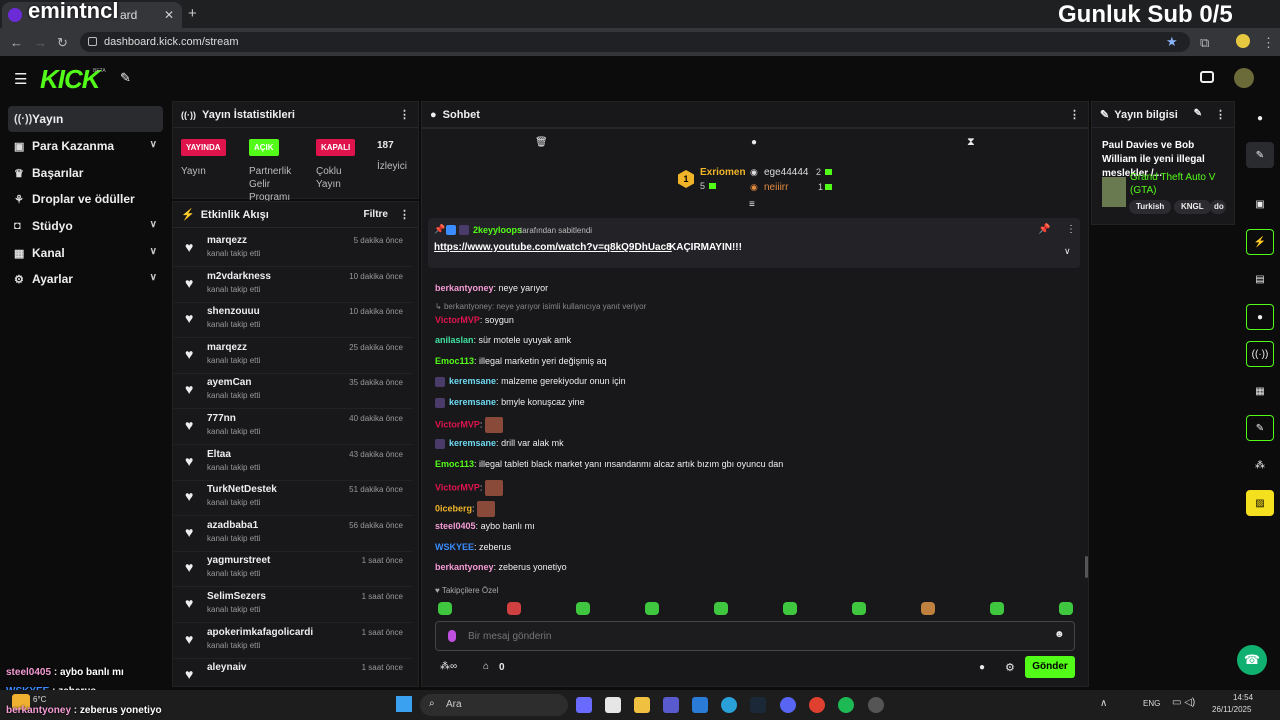 The height and width of the screenshot is (720, 1280). I want to click on activity-event-row: ♥ marqezz kanalı takip etti 25 dakika önce, so click(293, 356).